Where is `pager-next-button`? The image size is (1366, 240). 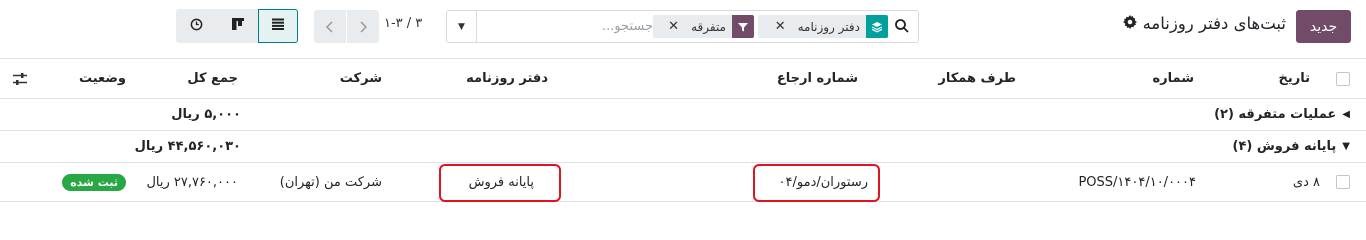 pager-next-button is located at coordinates (363, 26).